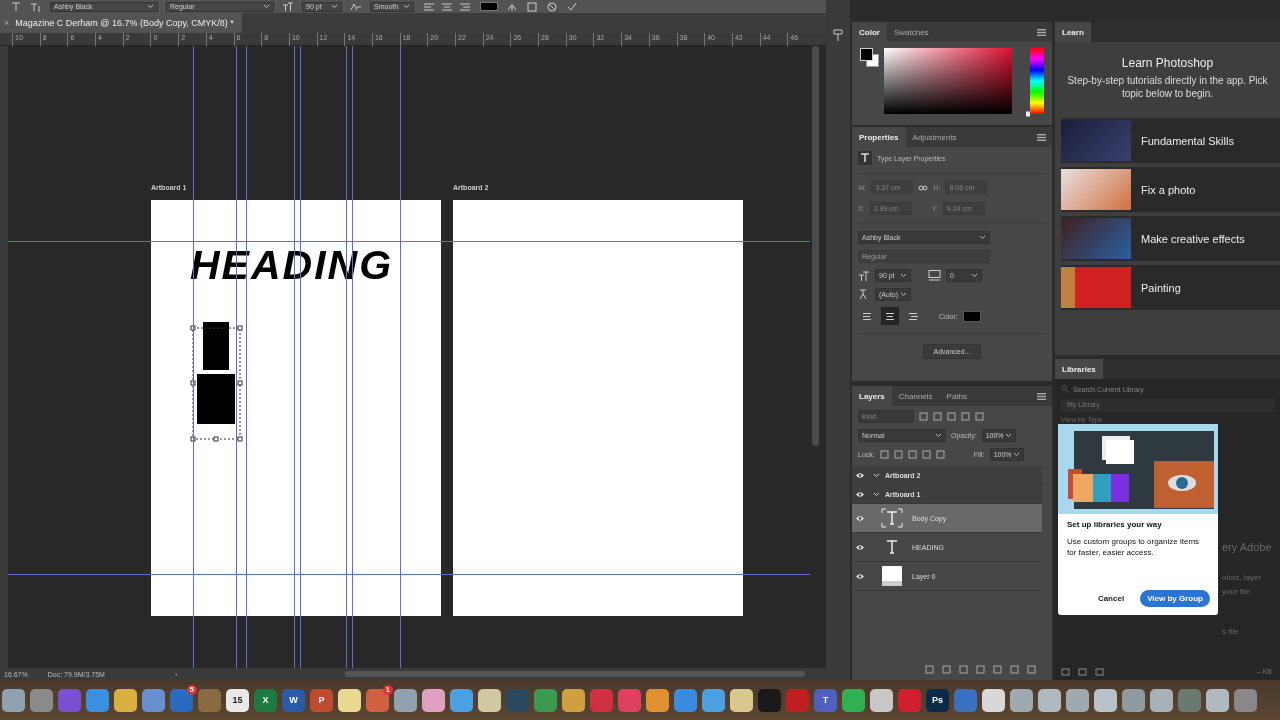 Image resolution: width=1280 pixels, height=720 pixels. I want to click on dock-app-icon: T, so click(825, 700).